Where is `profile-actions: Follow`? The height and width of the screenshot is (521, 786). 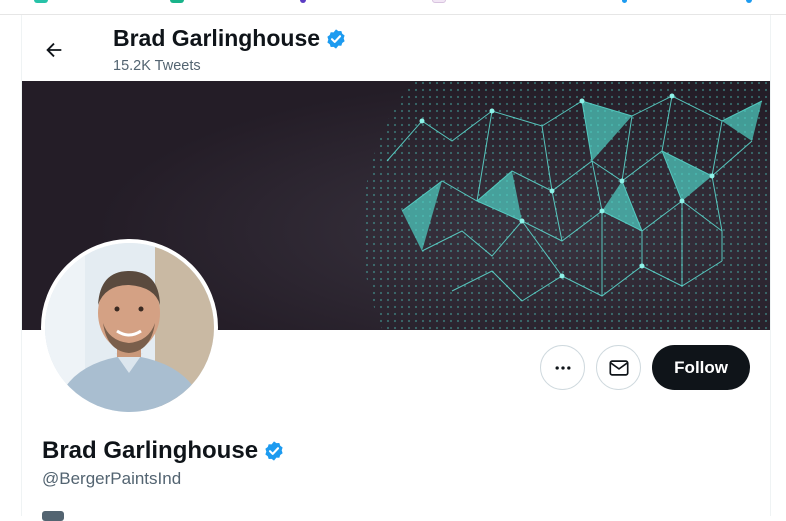 profile-actions: Follow is located at coordinates (645, 367).